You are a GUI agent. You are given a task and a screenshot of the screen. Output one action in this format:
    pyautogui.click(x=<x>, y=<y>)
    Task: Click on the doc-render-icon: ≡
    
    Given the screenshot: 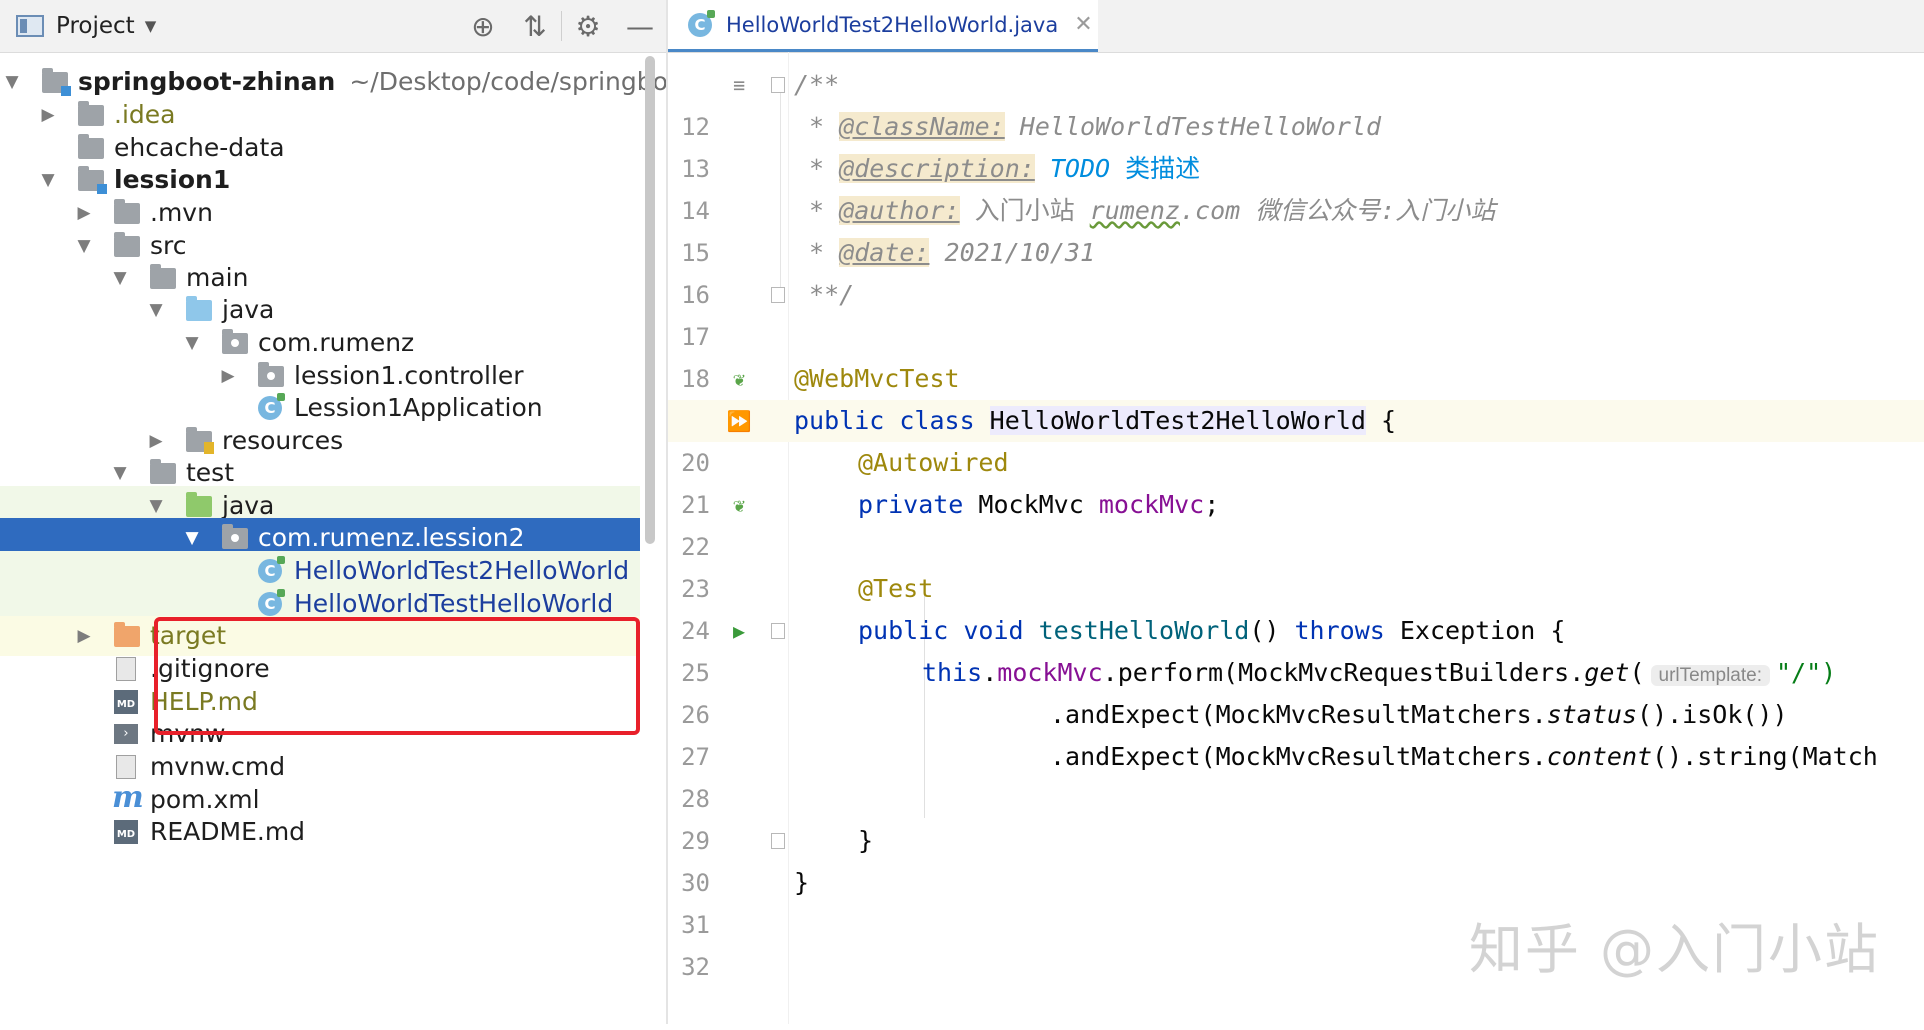 What is the action you would take?
    pyautogui.click(x=739, y=85)
    